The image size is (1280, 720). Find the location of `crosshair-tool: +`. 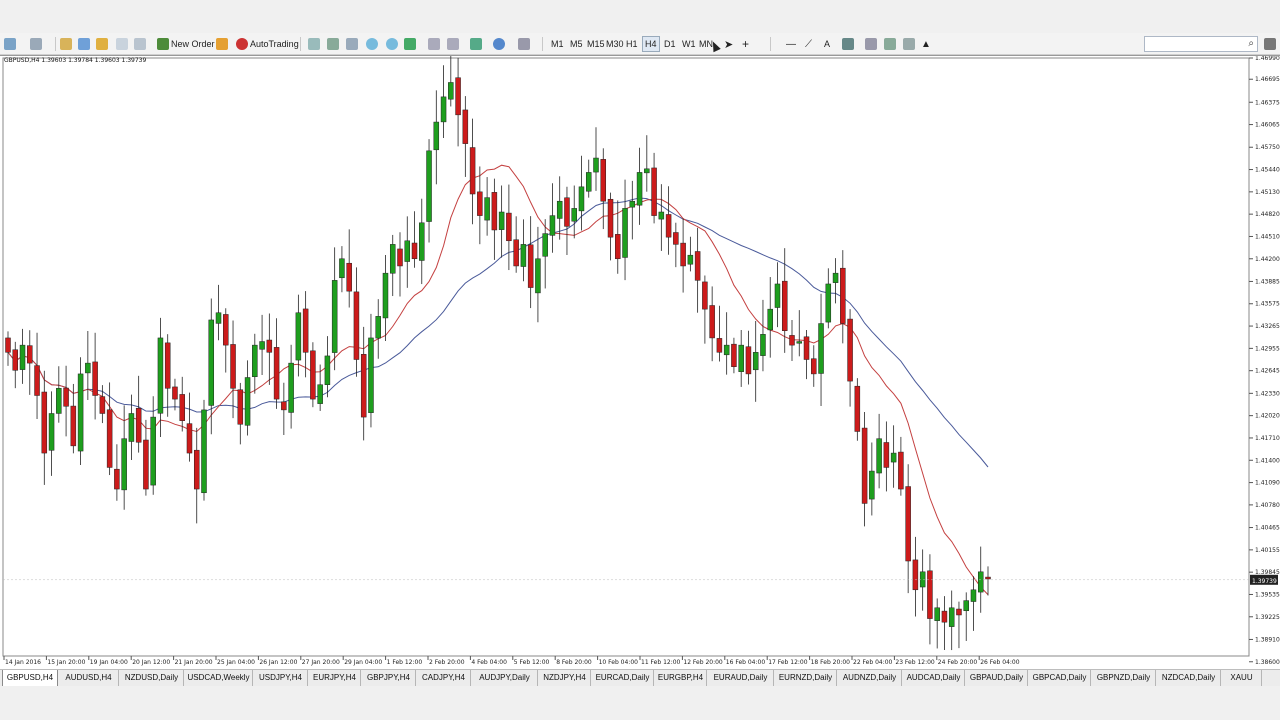

crosshair-tool: + is located at coordinates (745, 44).